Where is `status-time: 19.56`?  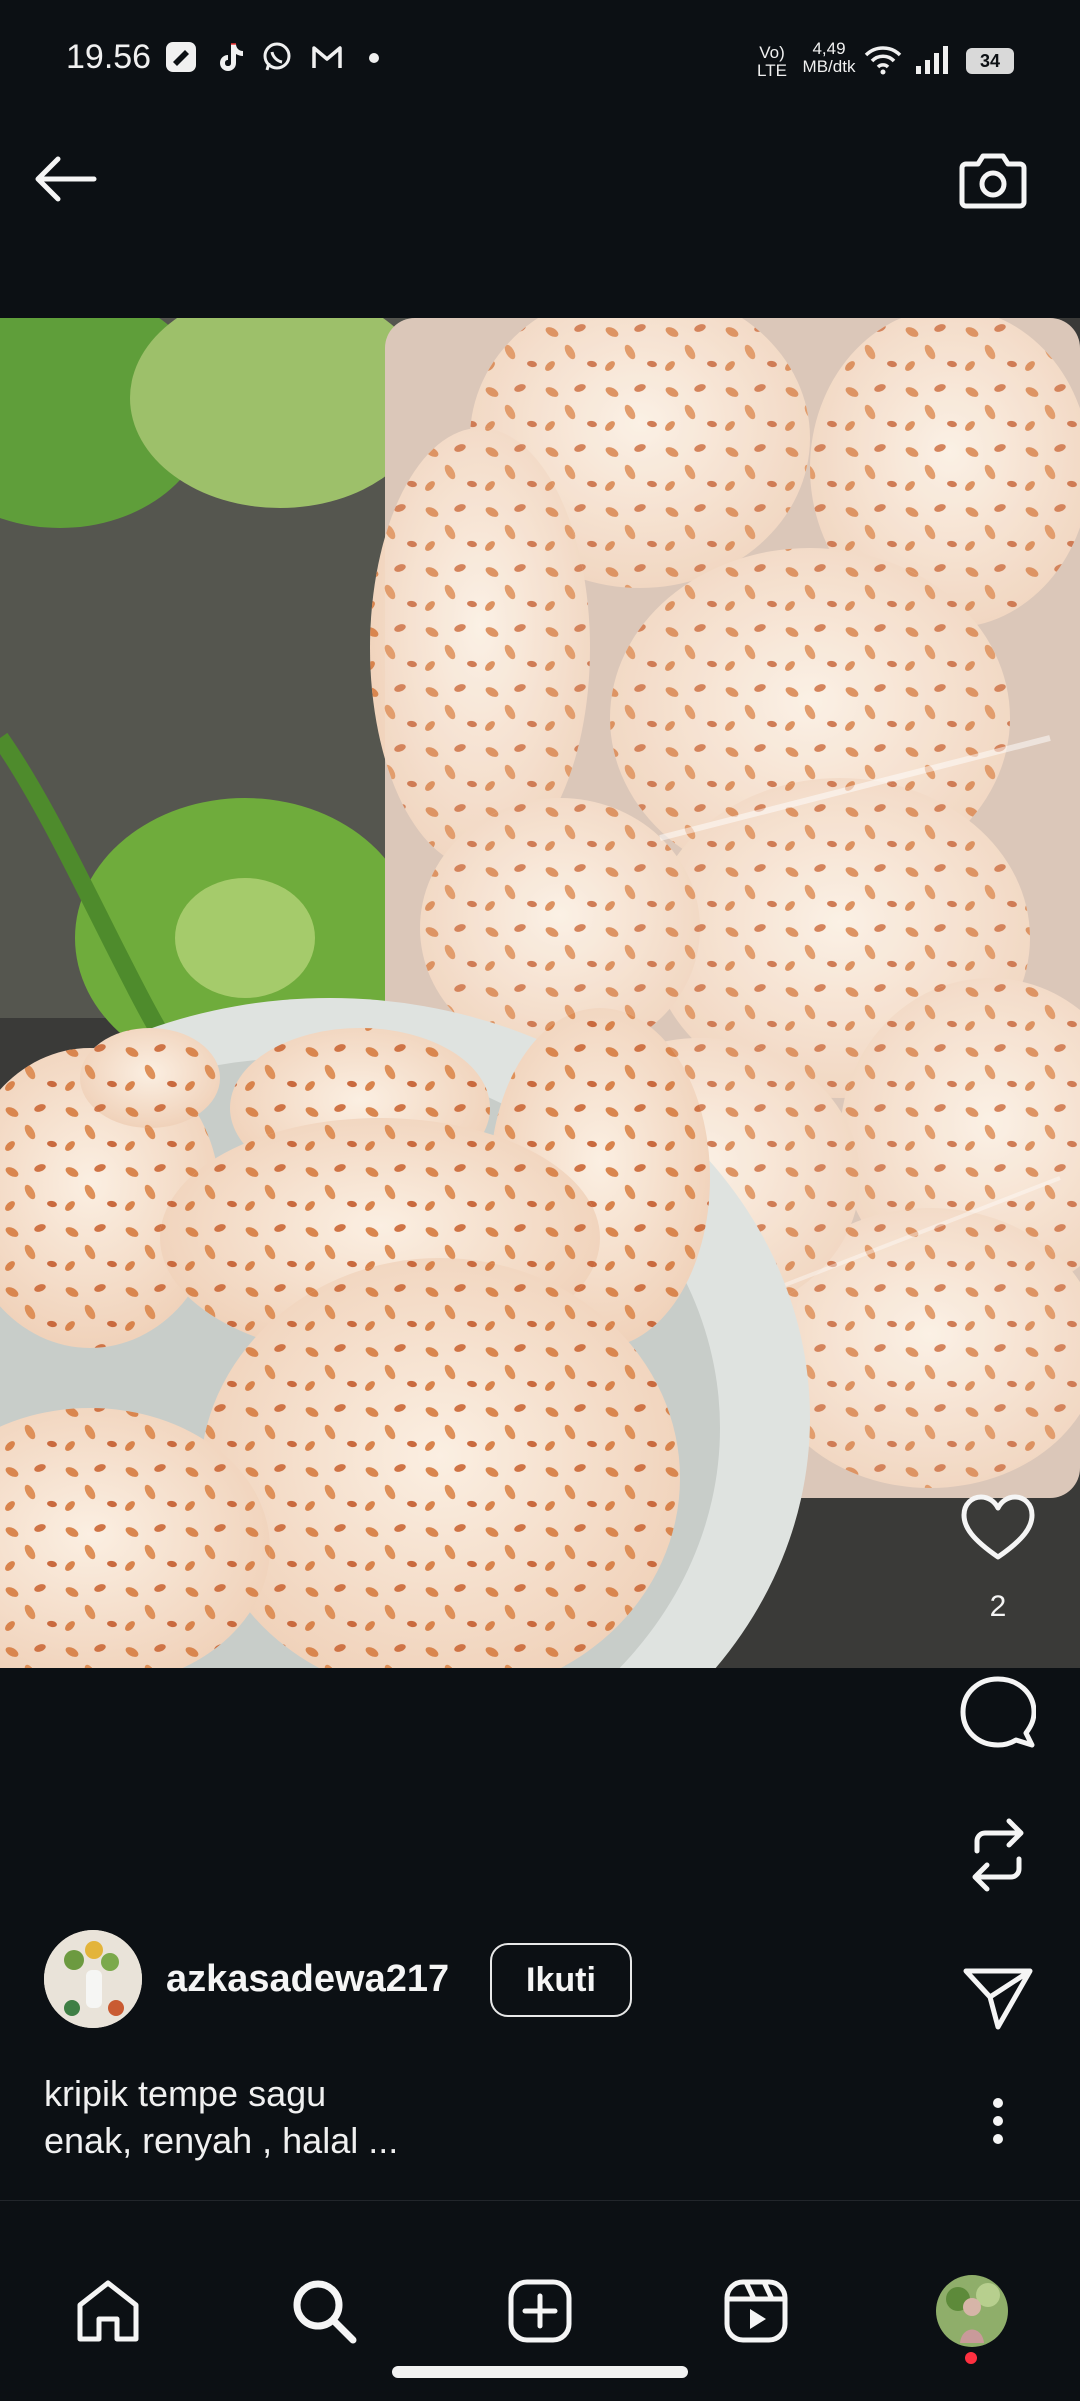 status-time: 19.56 is located at coordinates (109, 57).